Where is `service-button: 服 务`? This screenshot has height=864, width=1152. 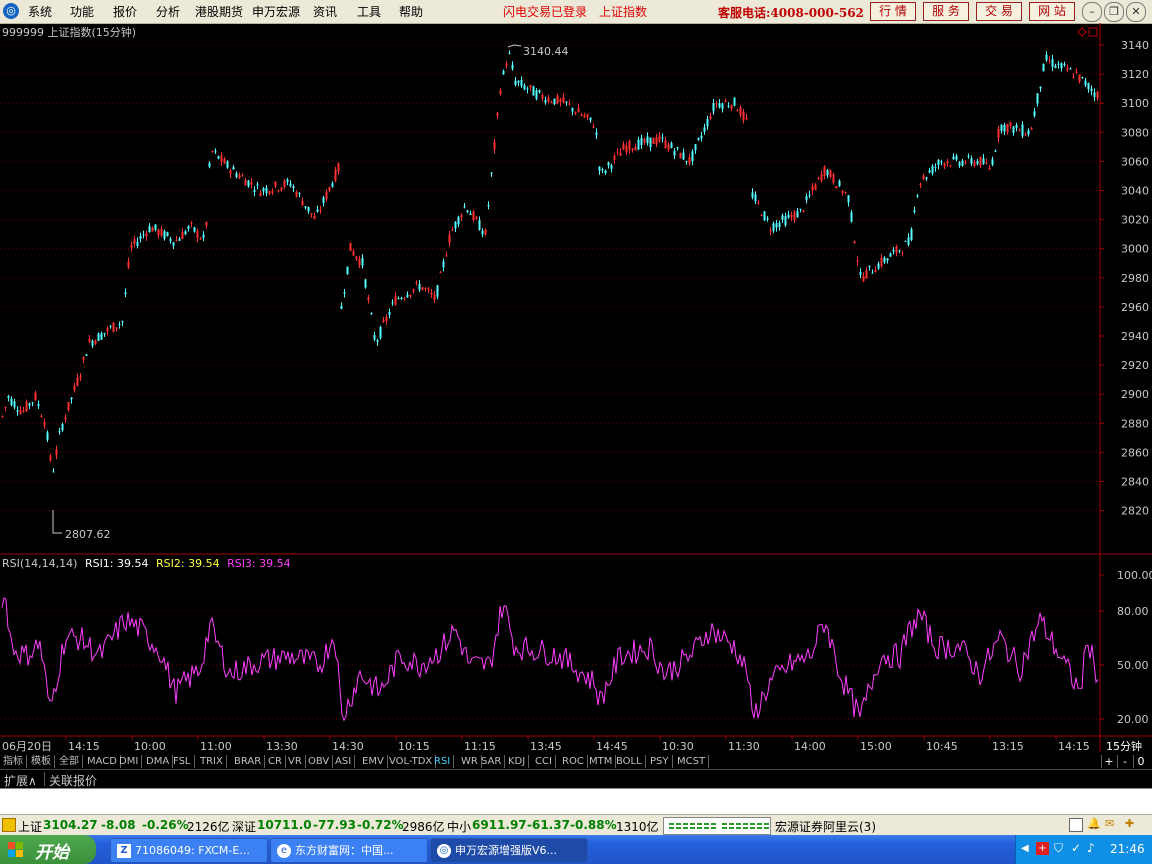 service-button: 服 务 is located at coordinates (946, 11).